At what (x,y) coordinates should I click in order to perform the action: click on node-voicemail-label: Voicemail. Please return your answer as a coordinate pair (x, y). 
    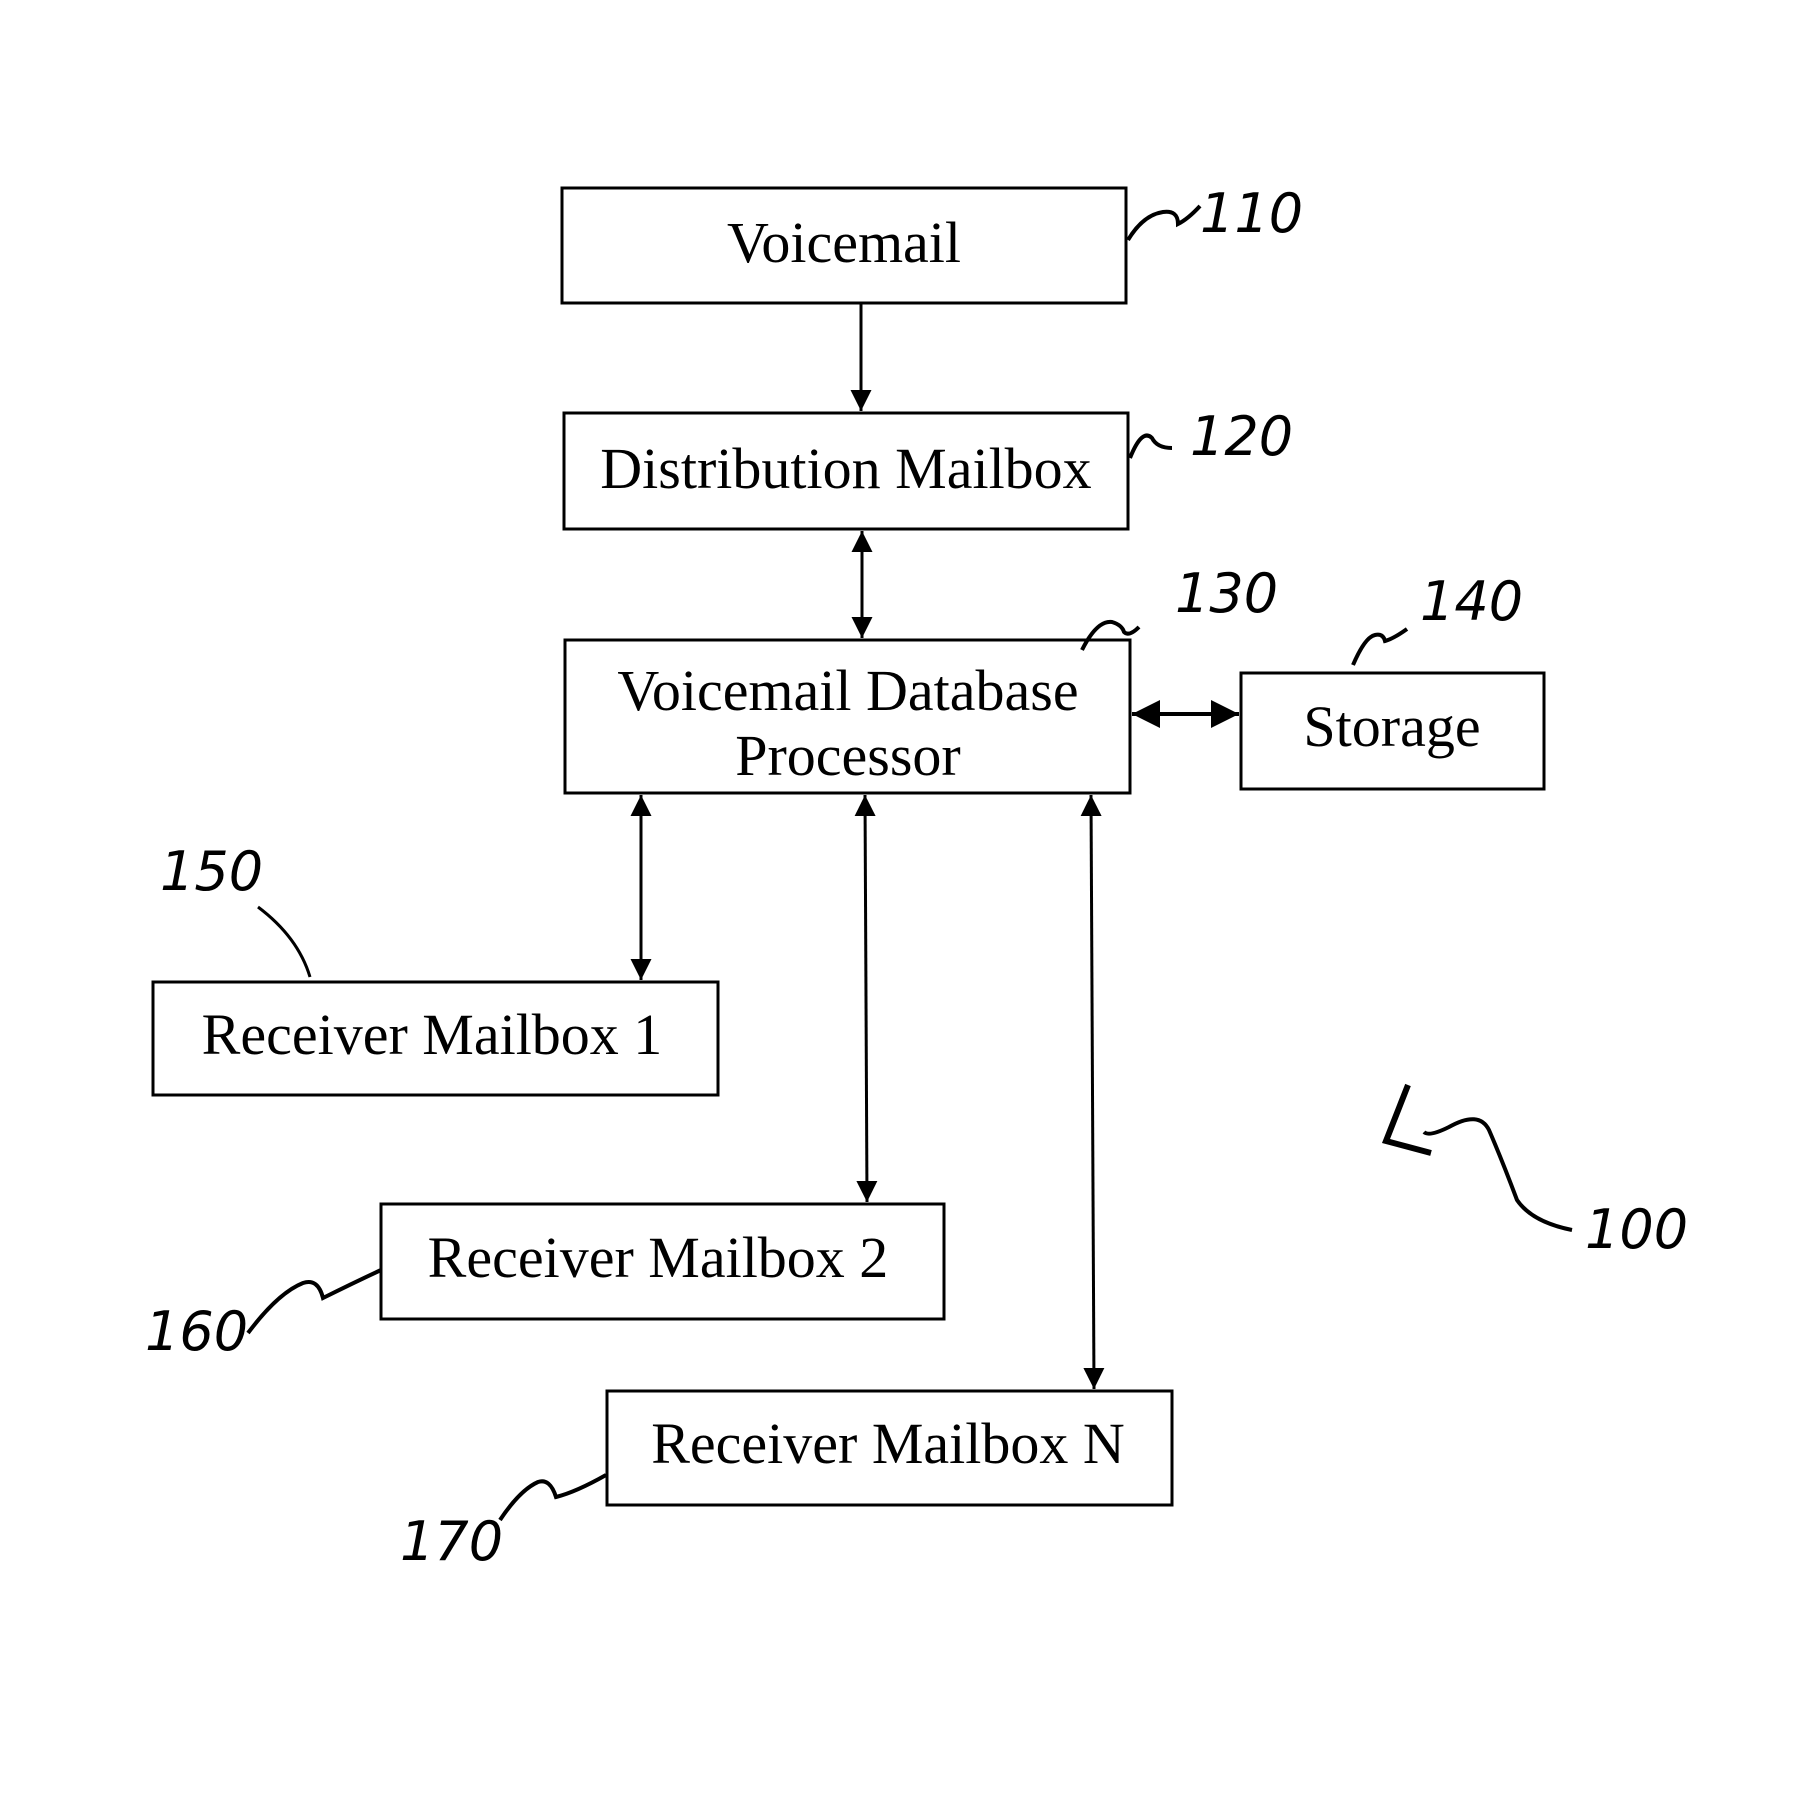
    Looking at the image, I should click on (844, 242).